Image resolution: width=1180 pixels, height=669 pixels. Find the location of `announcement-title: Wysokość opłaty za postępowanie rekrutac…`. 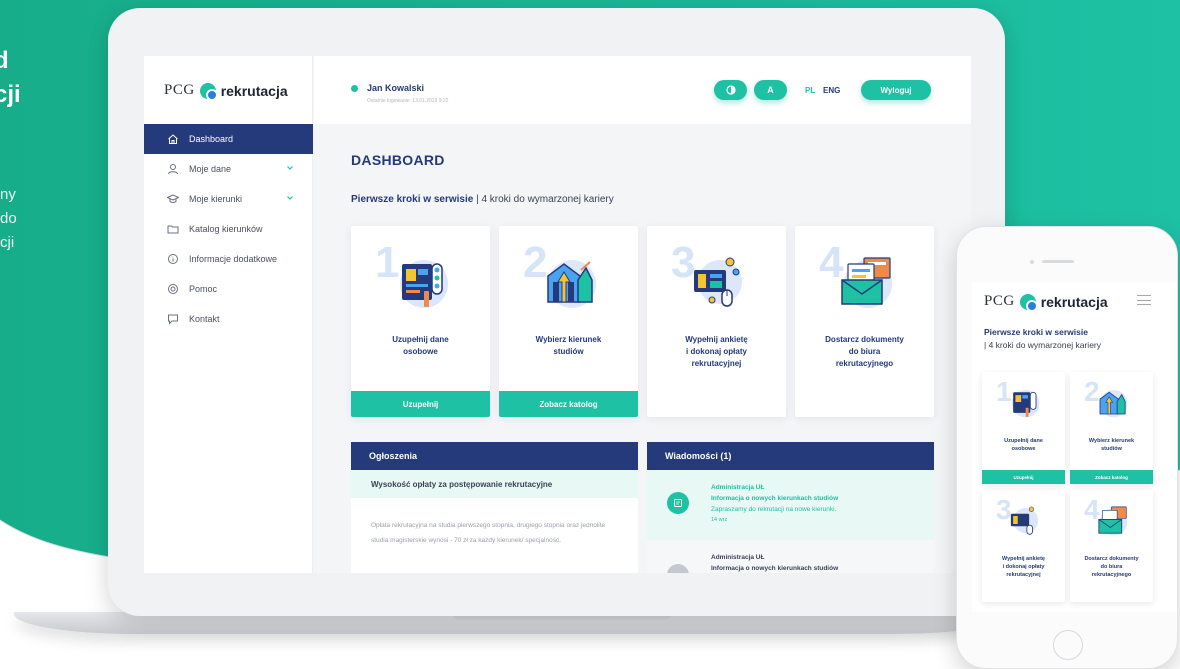

announcement-title: Wysokość opłaty za postępowanie rekrutac… is located at coordinates (494, 484).